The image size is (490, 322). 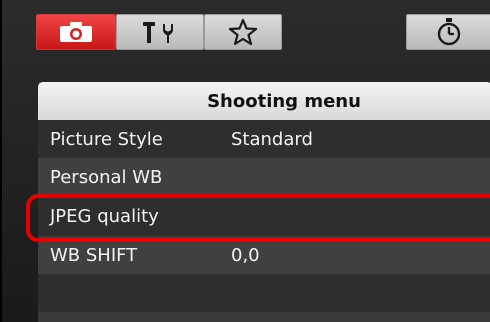 What do you see at coordinates (264, 101) in the screenshot?
I see `menu-title: Shooting menu` at bounding box center [264, 101].